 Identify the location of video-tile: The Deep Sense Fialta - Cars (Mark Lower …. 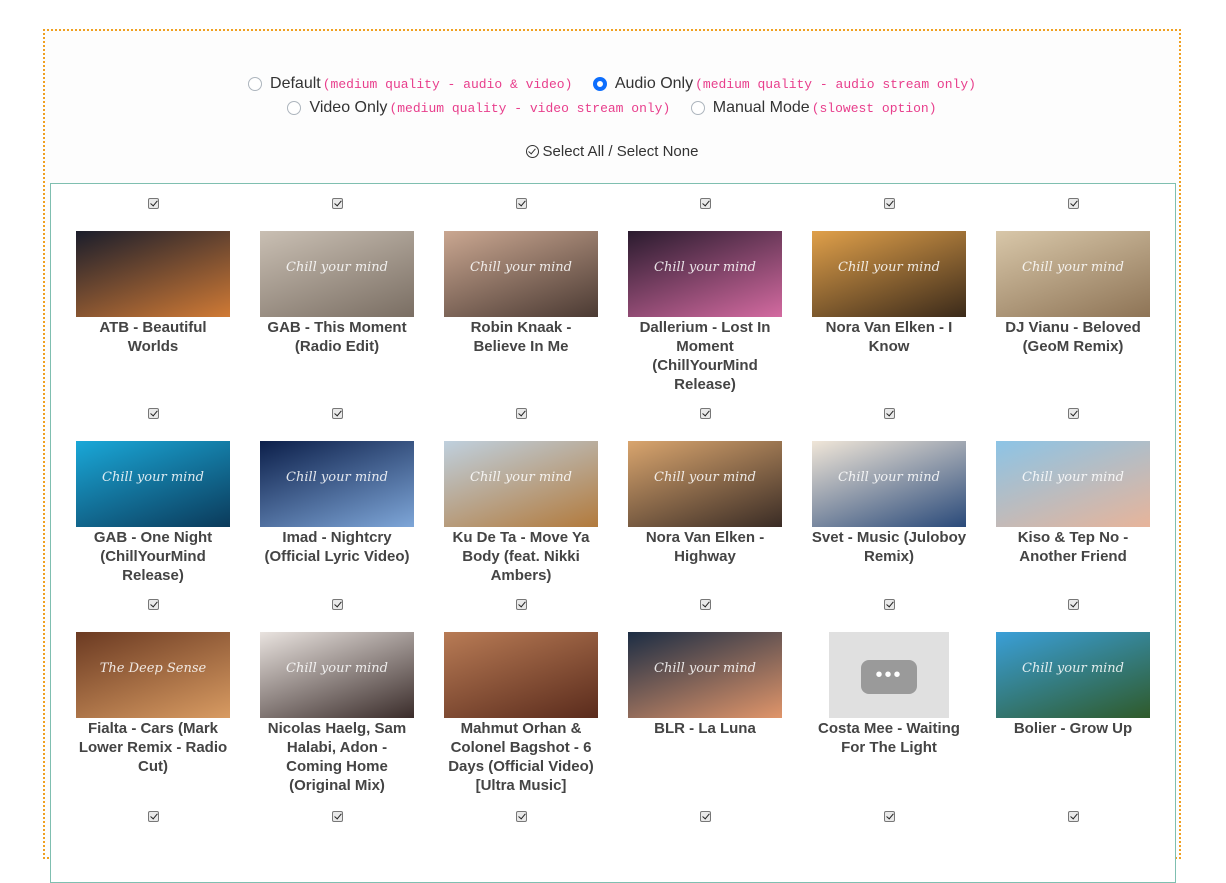
(153, 687).